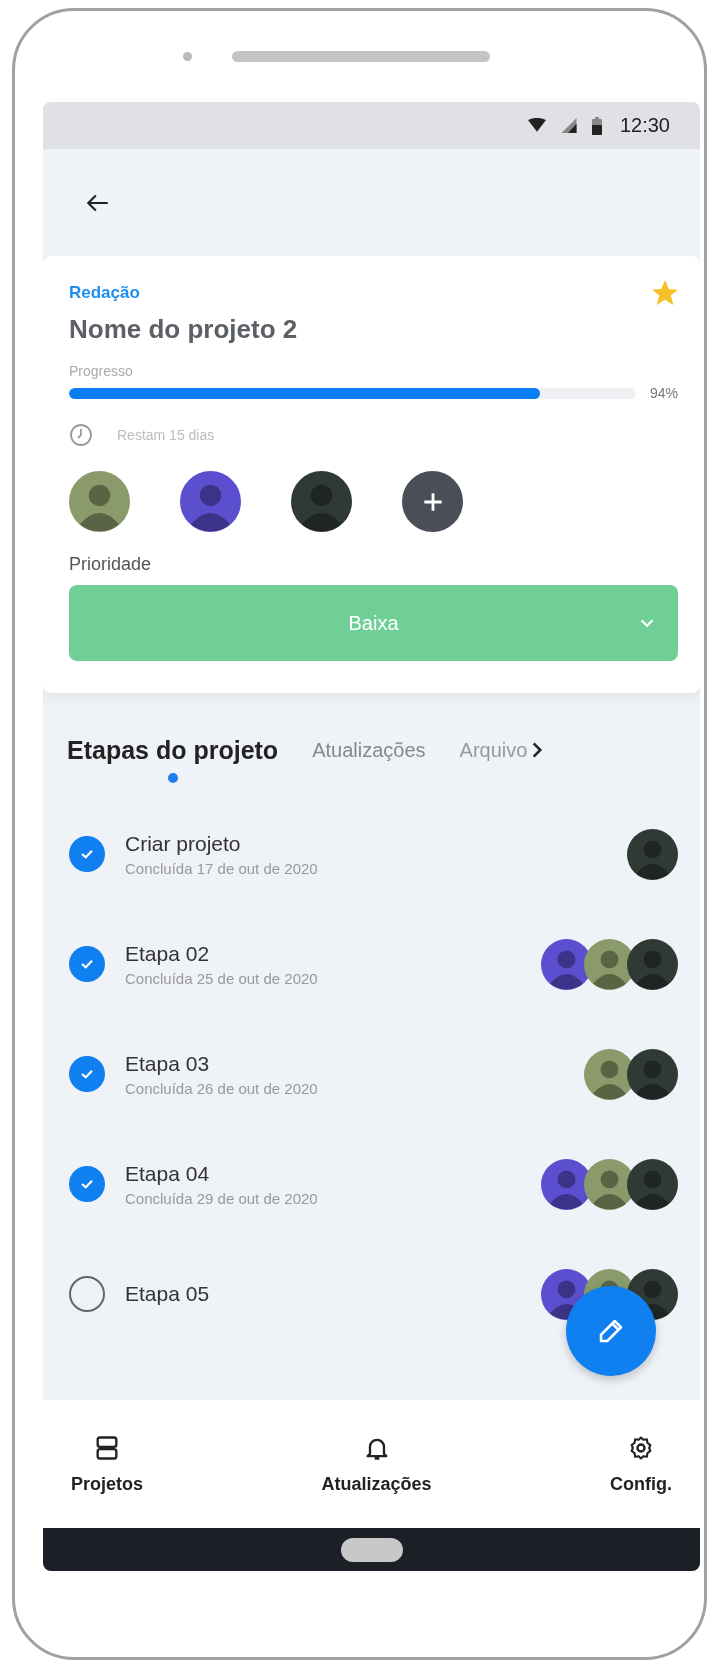 This screenshot has width=719, height=1669. What do you see at coordinates (168, 1063) in the screenshot?
I see `step-title: Etapa 03` at bounding box center [168, 1063].